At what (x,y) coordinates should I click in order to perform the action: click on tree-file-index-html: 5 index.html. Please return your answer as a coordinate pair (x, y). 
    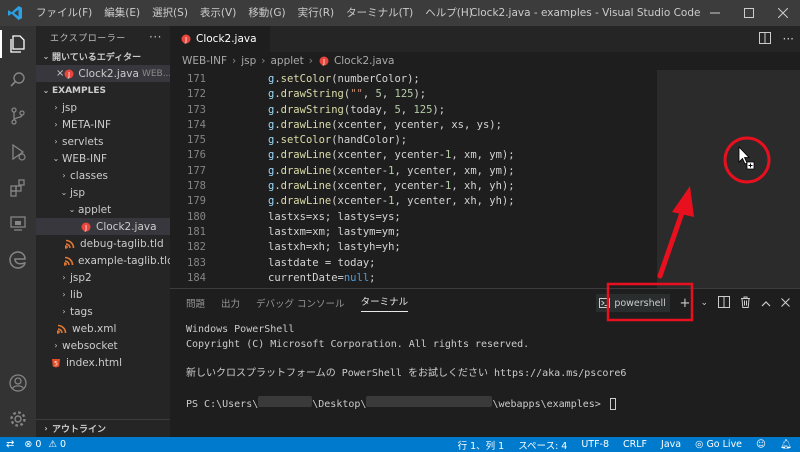
    Looking at the image, I should click on (103, 362).